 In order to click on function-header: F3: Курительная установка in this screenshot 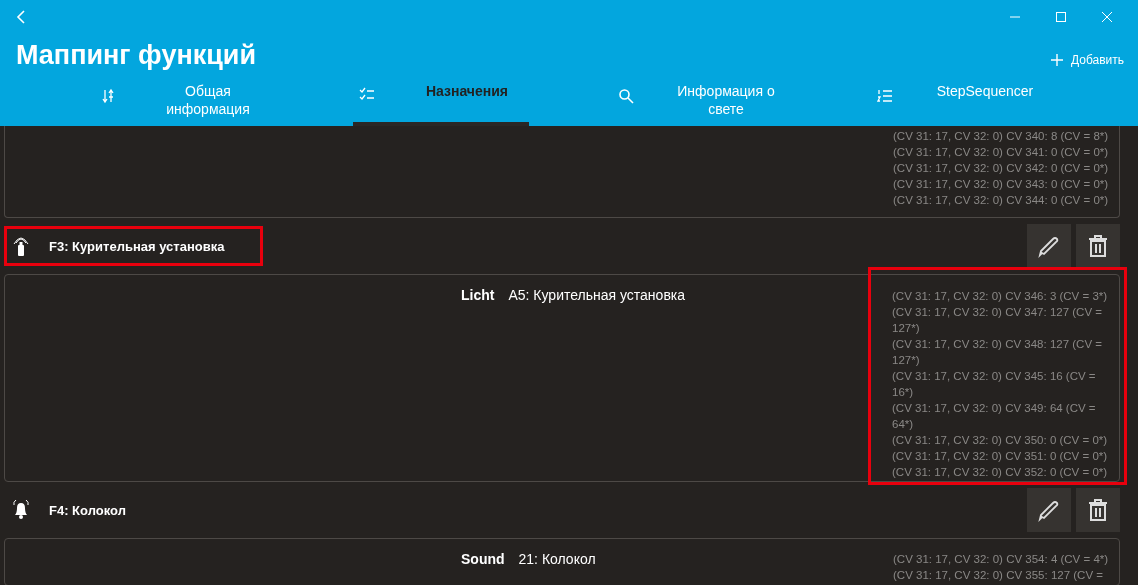, I will do `click(134, 246)`.